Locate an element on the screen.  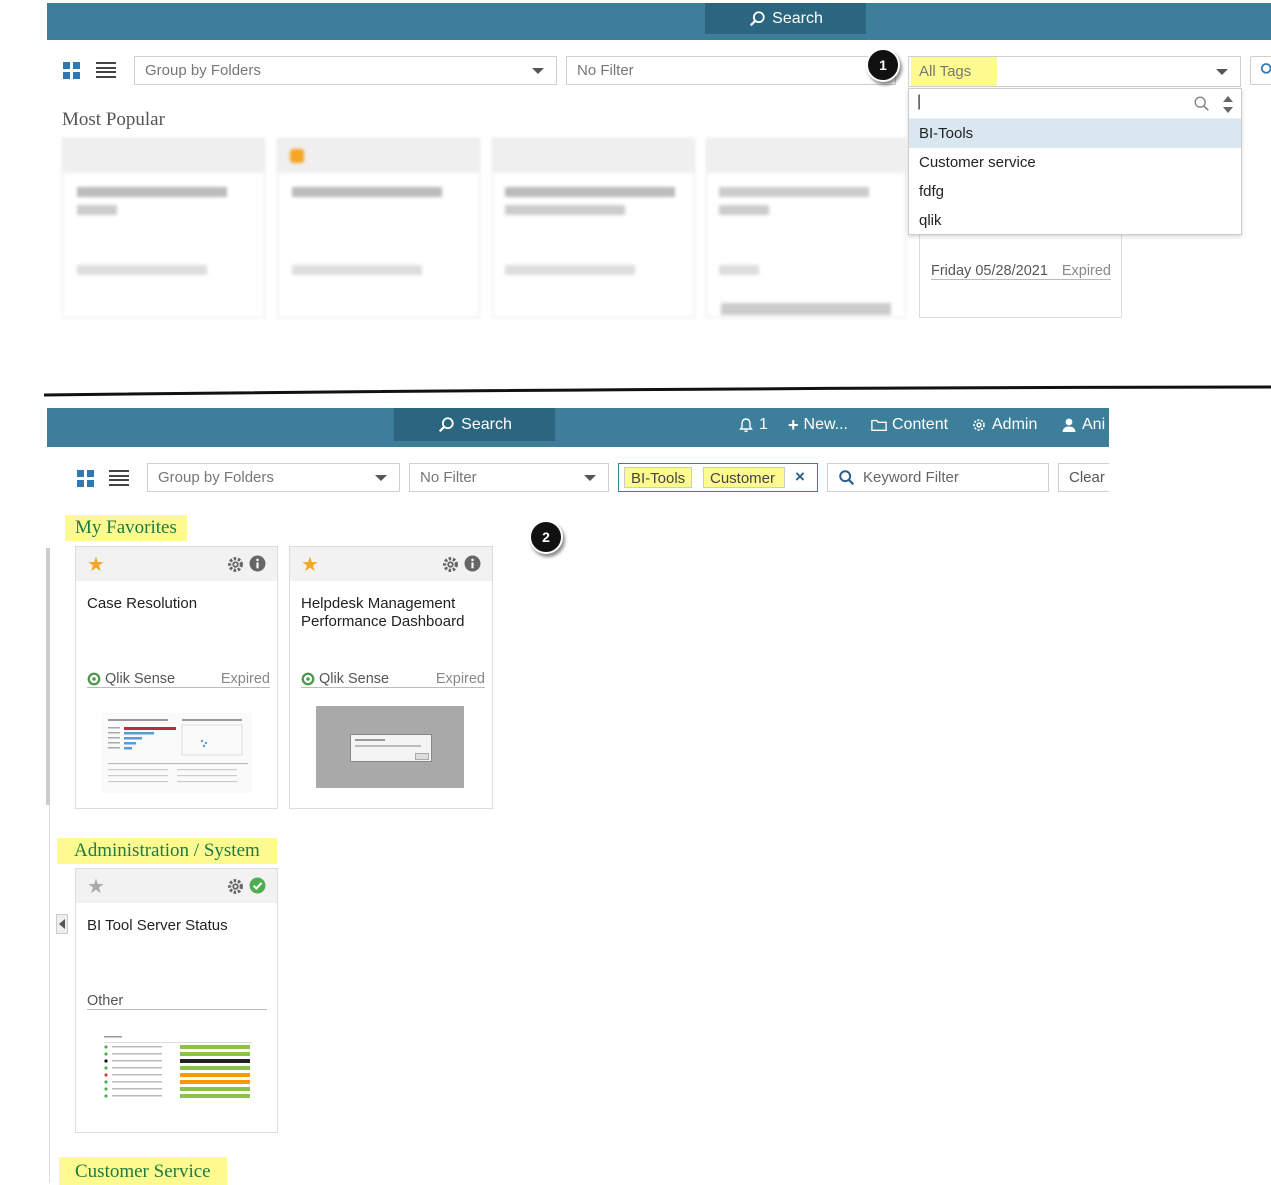
clear-button: Clear is located at coordinates (1083, 477).